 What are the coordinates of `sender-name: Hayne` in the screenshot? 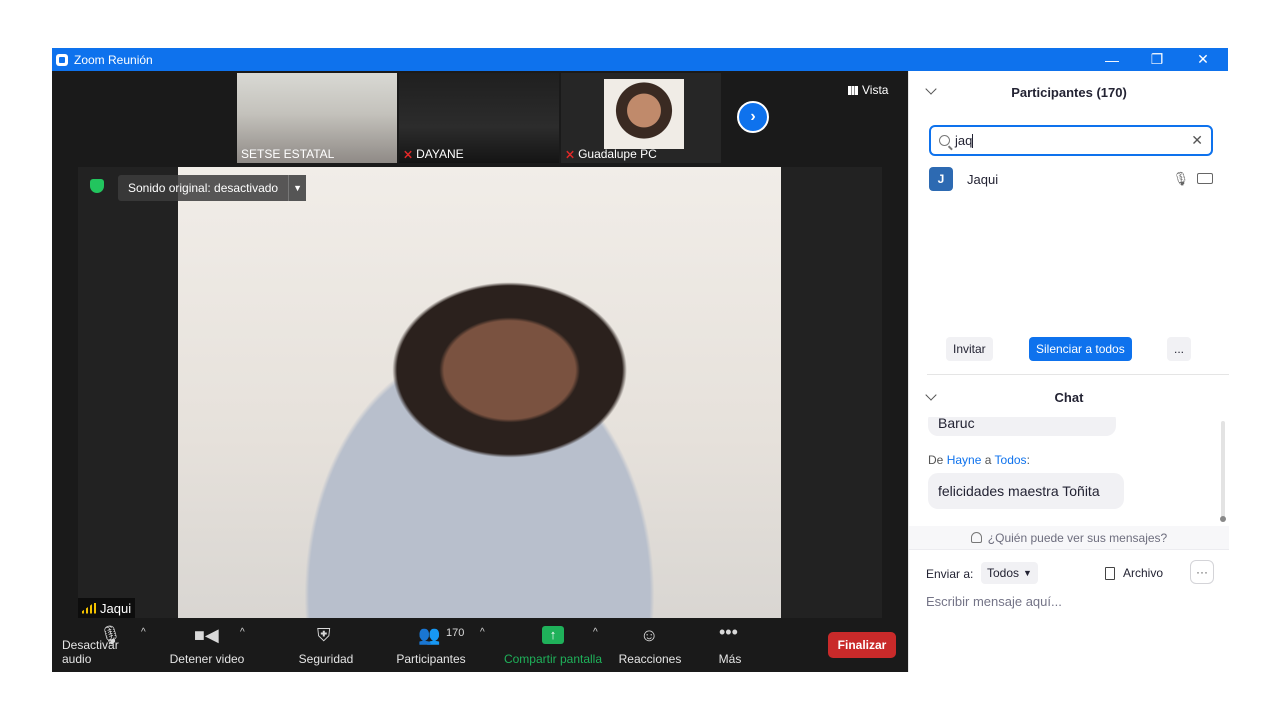 It's located at (964, 460).